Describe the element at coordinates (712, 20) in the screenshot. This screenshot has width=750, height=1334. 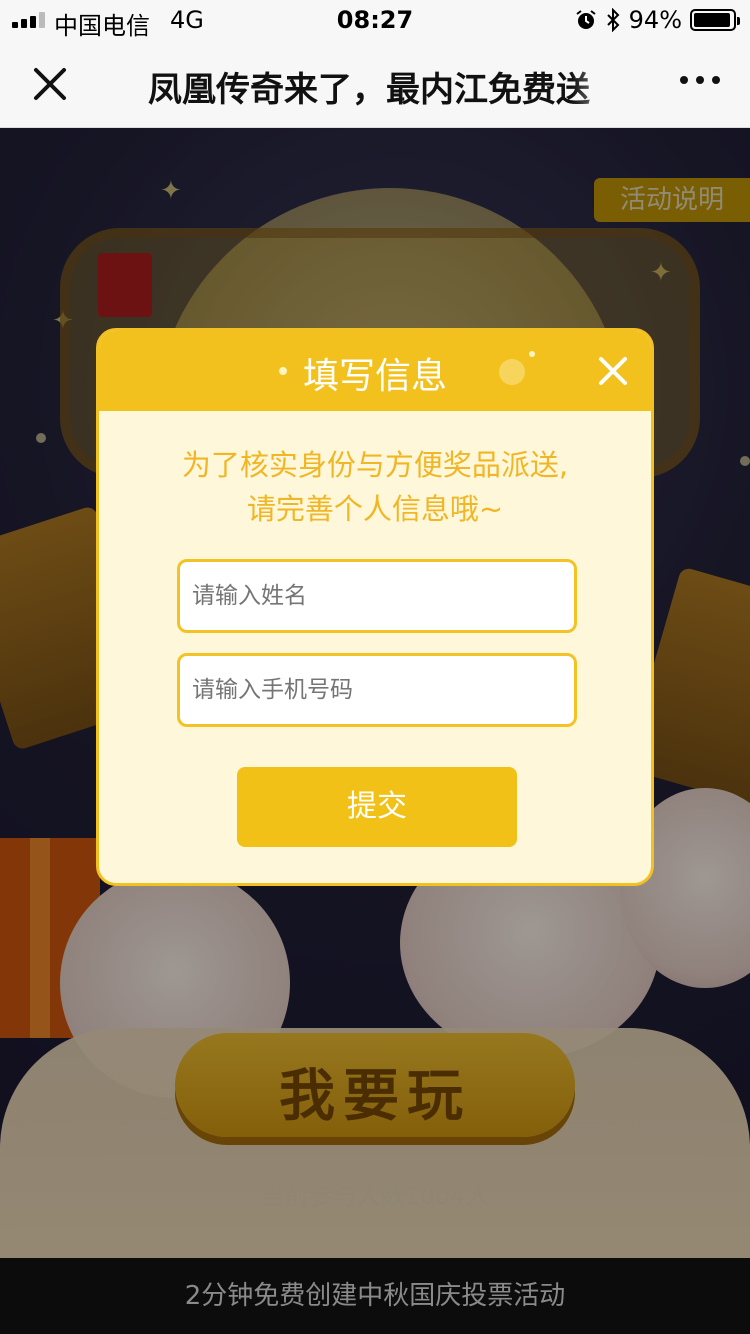
I see `battery-fill` at that location.